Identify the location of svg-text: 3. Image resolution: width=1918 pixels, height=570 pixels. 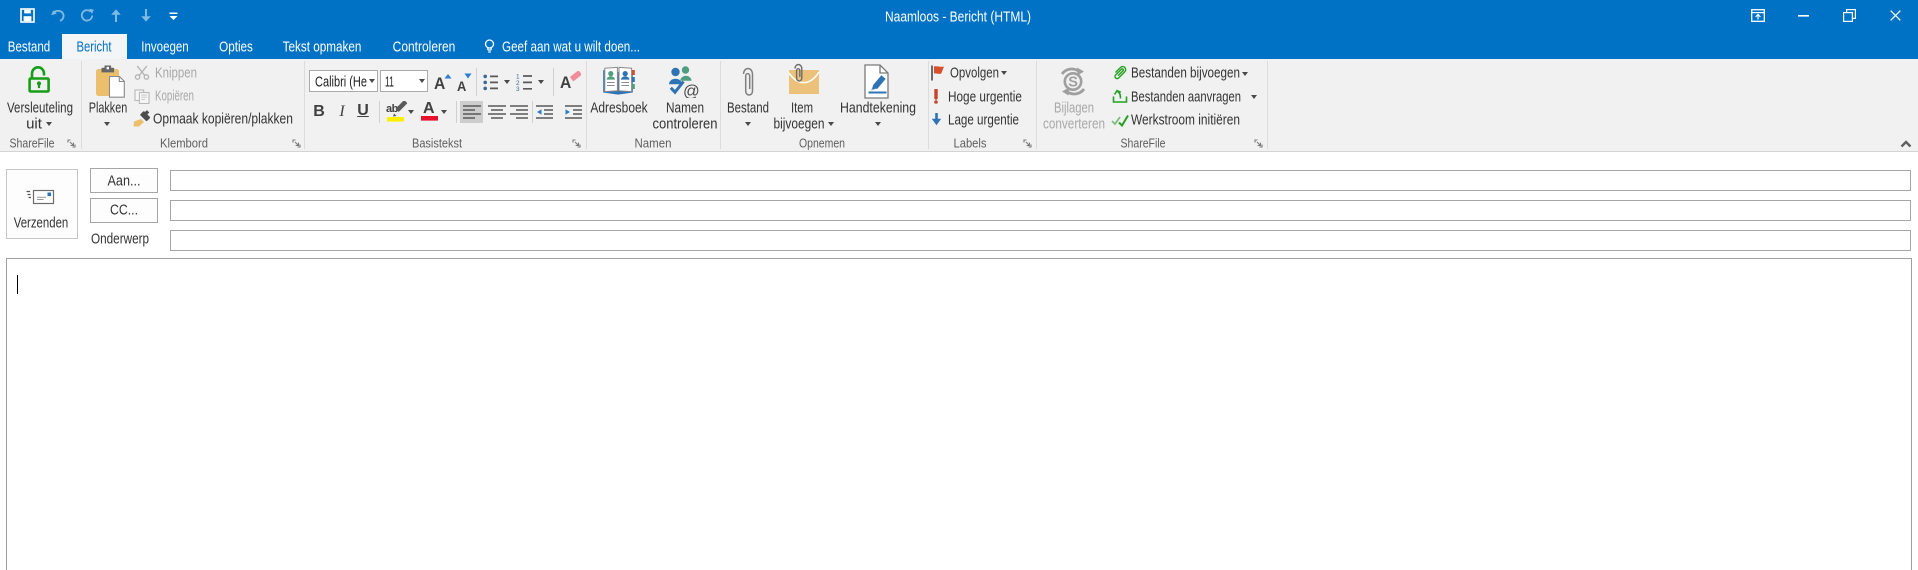
(518, 88).